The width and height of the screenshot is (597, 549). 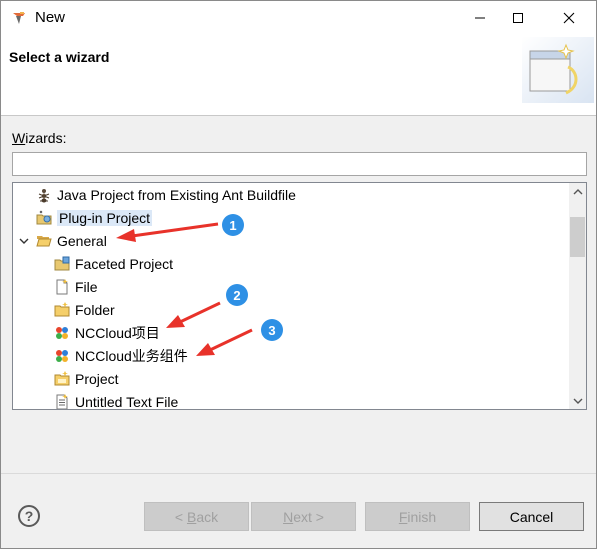 I want to click on maximize-button, so click(x=518, y=18).